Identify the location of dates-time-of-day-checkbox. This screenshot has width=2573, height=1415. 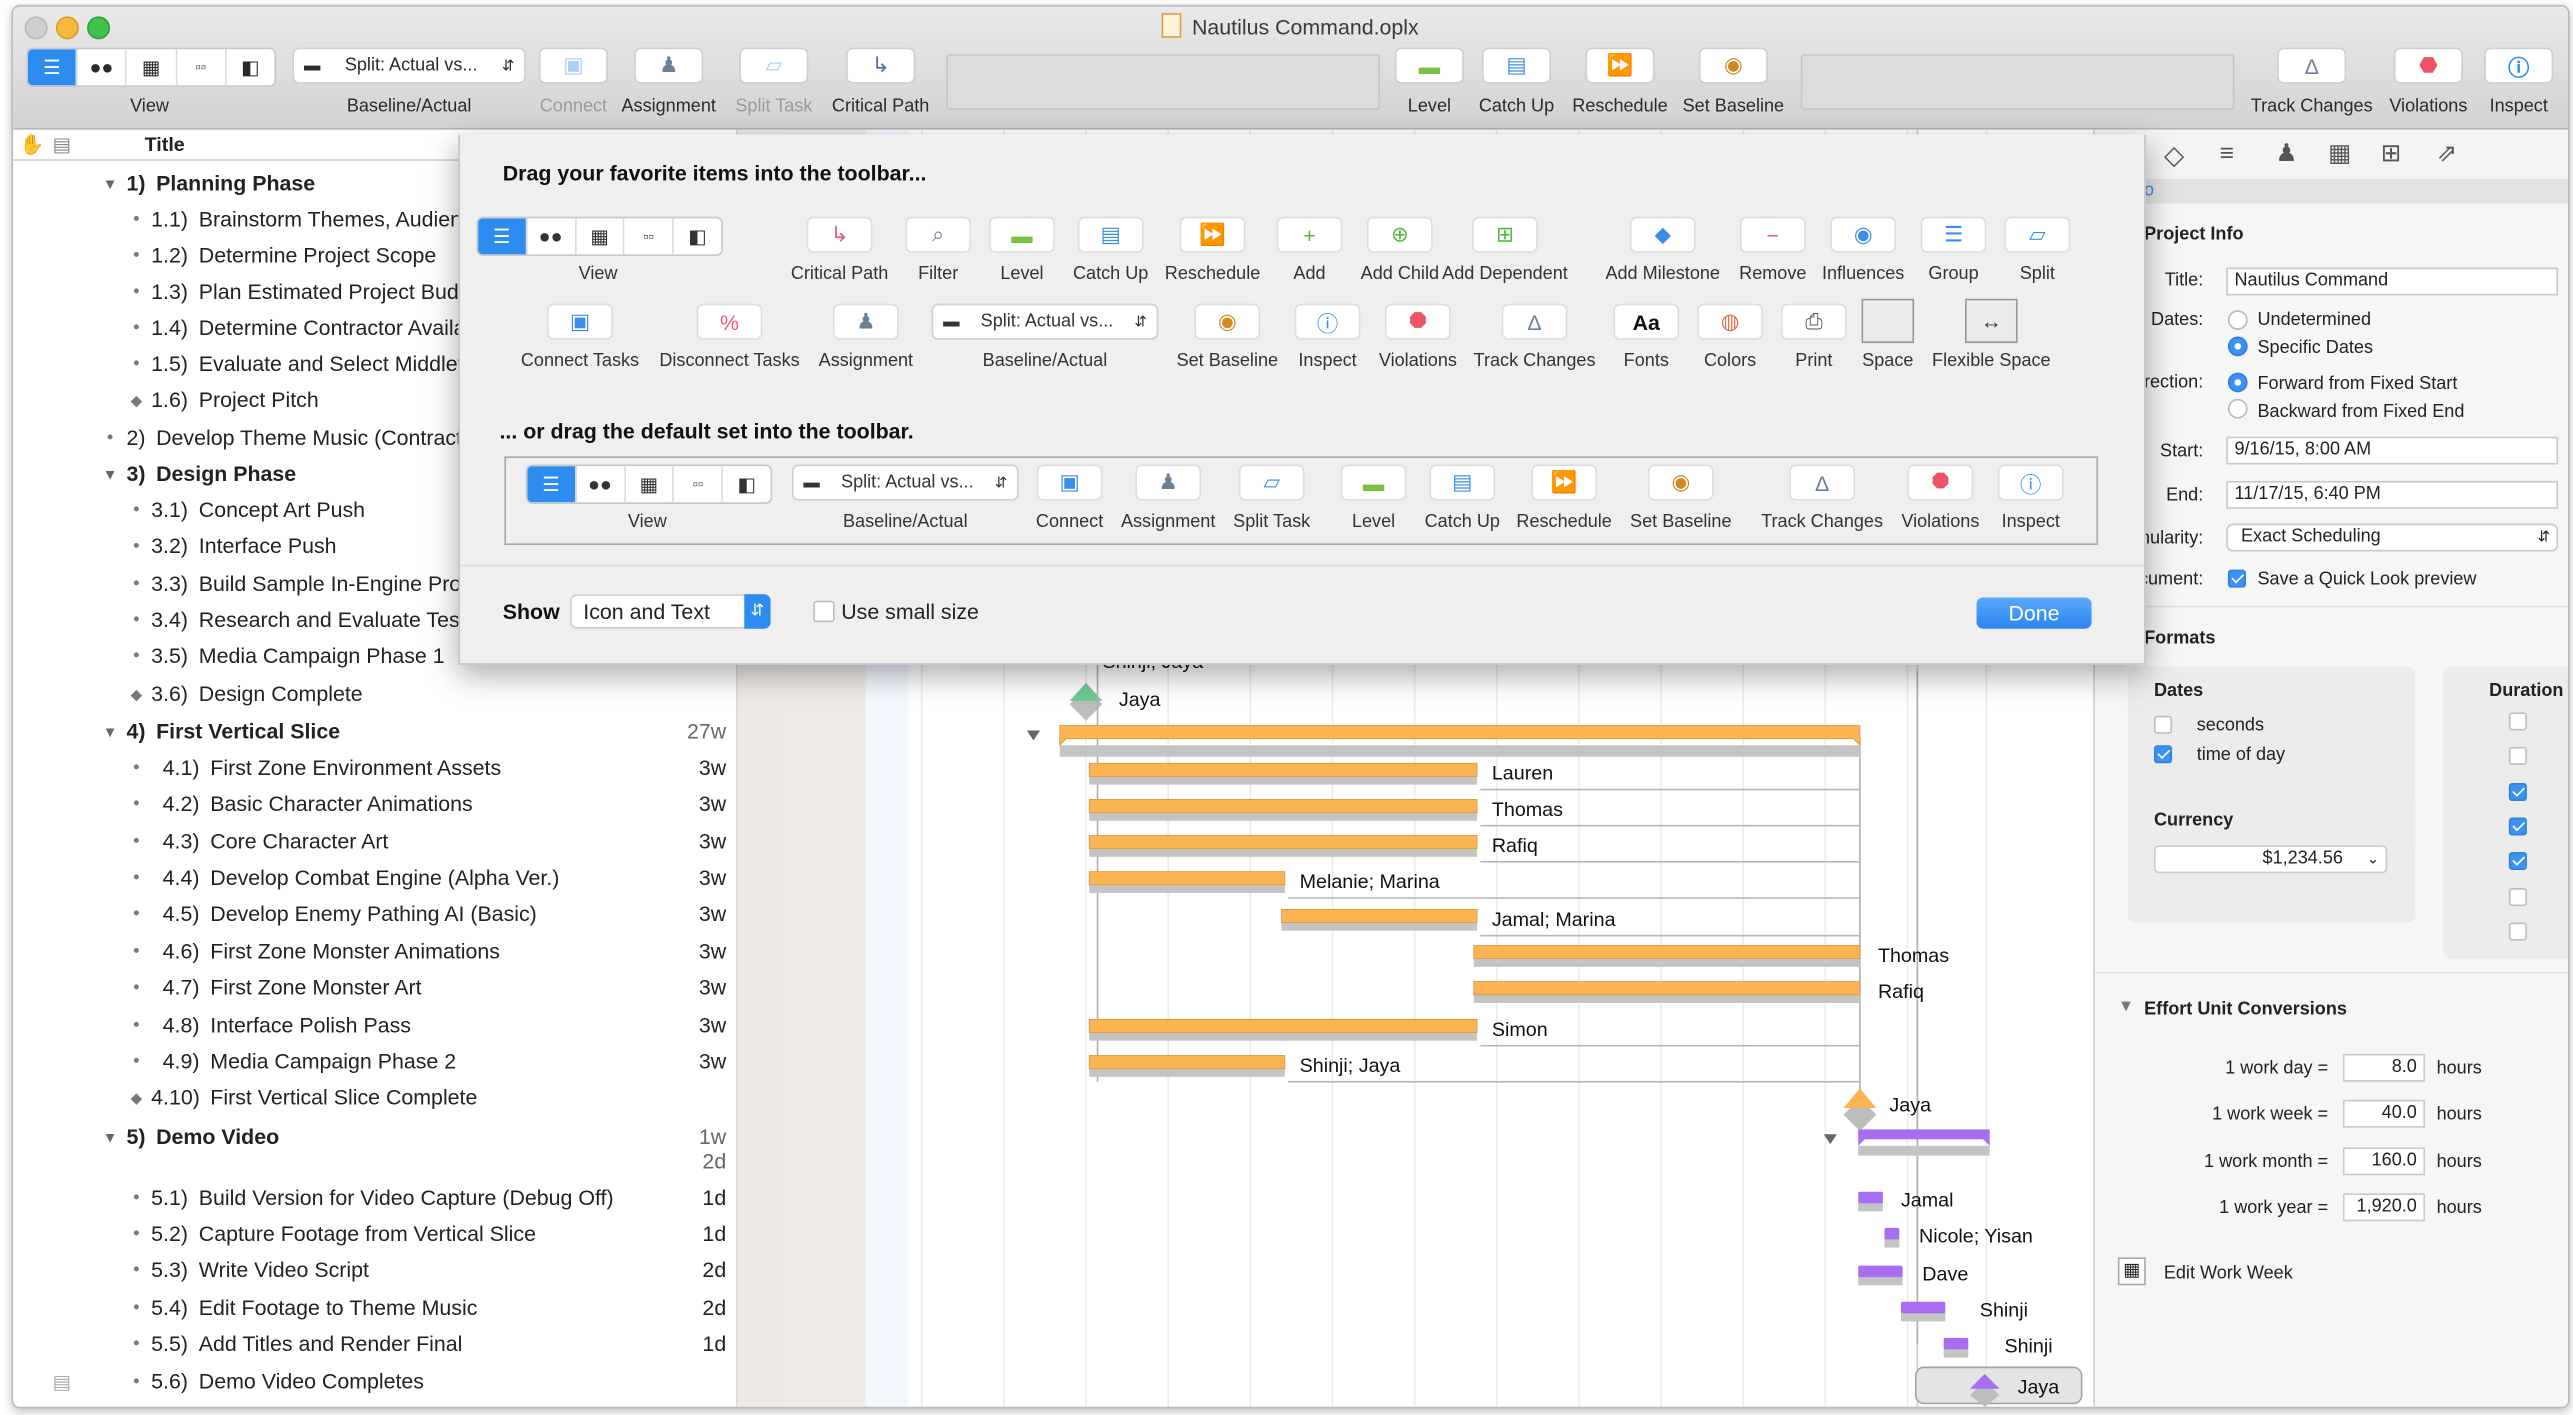
(2163, 754).